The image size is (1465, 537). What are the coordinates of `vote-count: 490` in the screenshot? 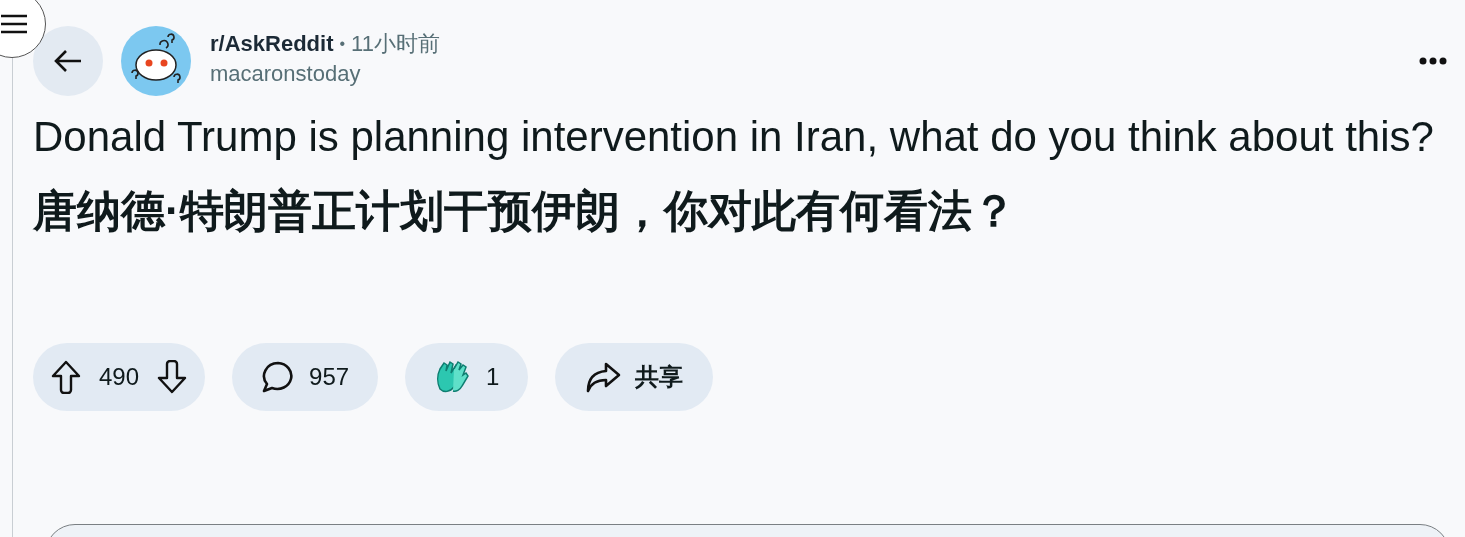 It's located at (119, 377).